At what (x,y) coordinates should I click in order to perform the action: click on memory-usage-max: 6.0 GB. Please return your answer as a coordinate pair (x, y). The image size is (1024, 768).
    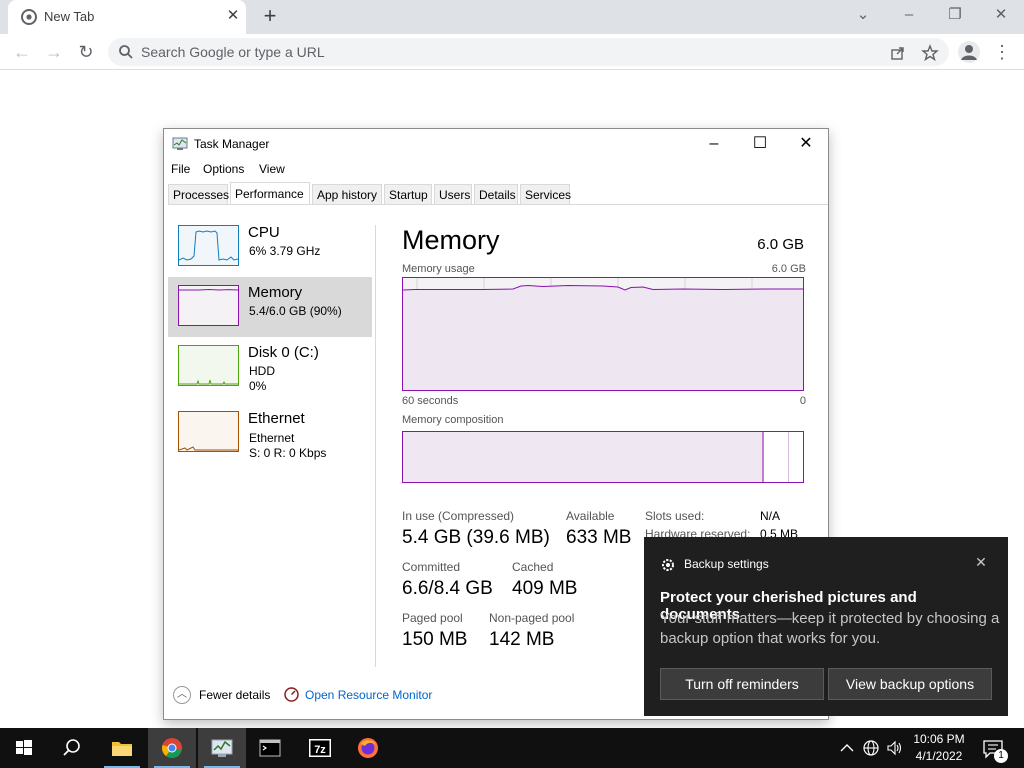
    Looking at the image, I should click on (788, 269).